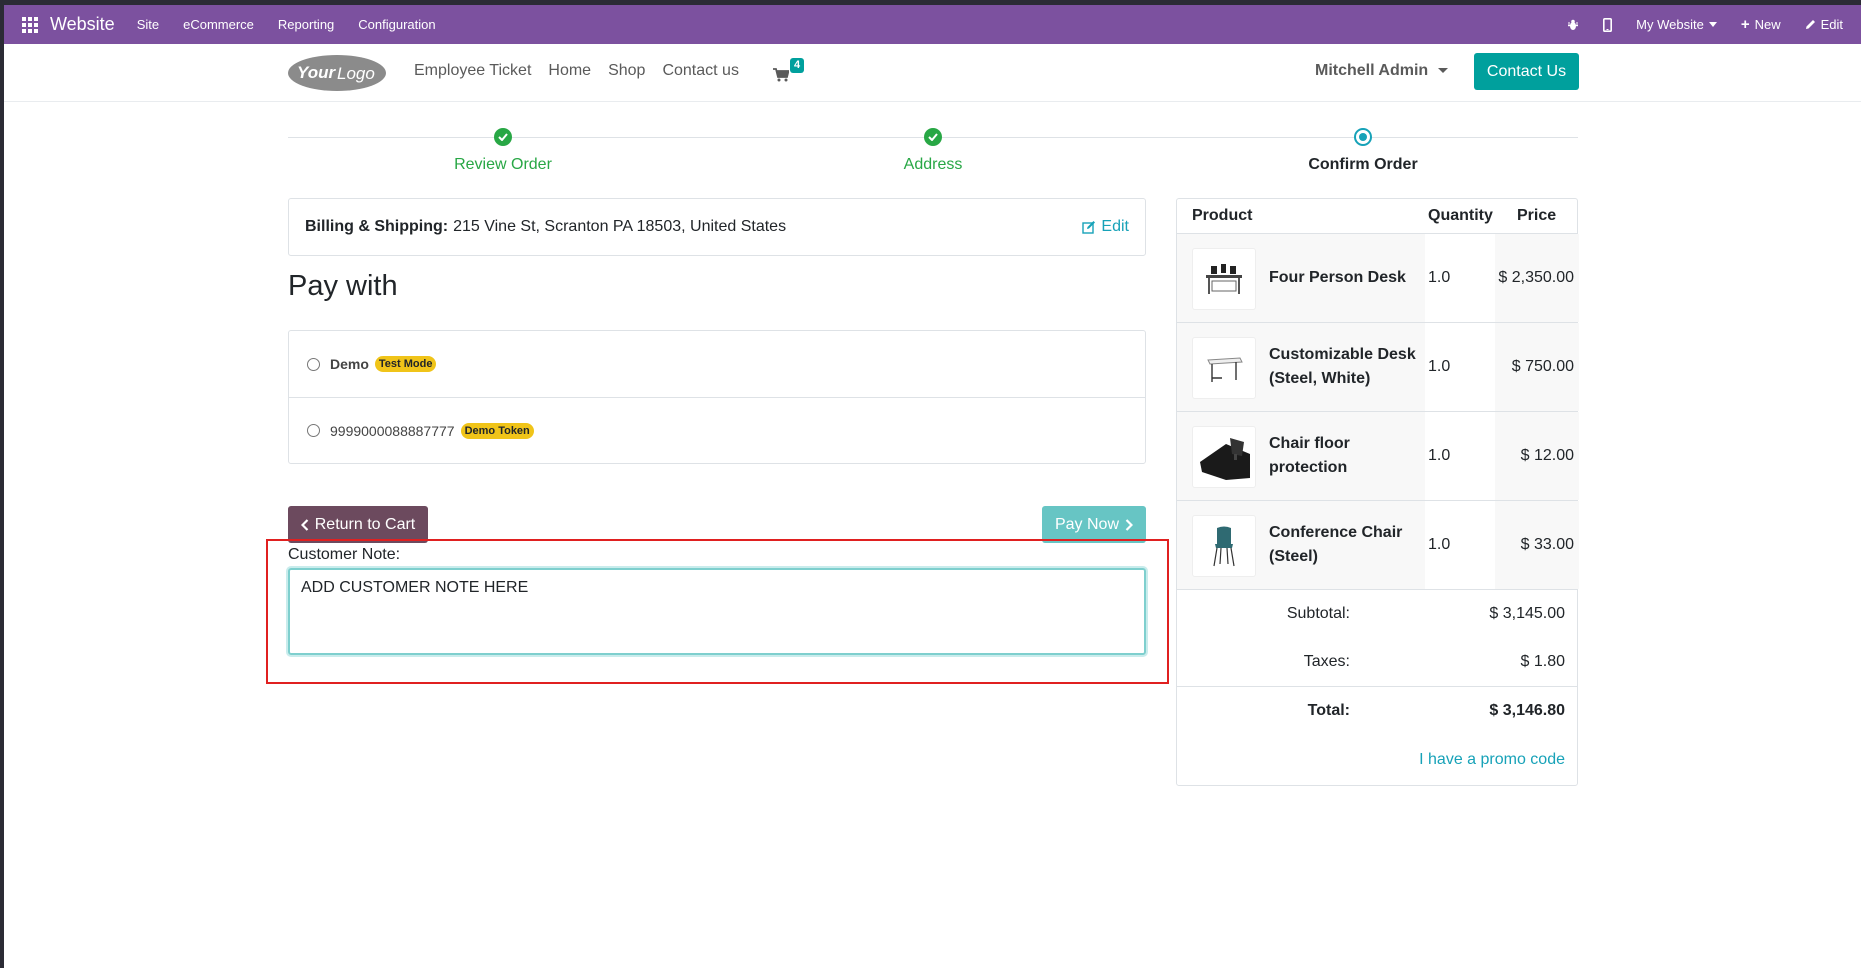 This screenshot has width=1861, height=968. What do you see at coordinates (1377, 710) in the screenshot?
I see `total-row: Total: $ 3,146.80` at bounding box center [1377, 710].